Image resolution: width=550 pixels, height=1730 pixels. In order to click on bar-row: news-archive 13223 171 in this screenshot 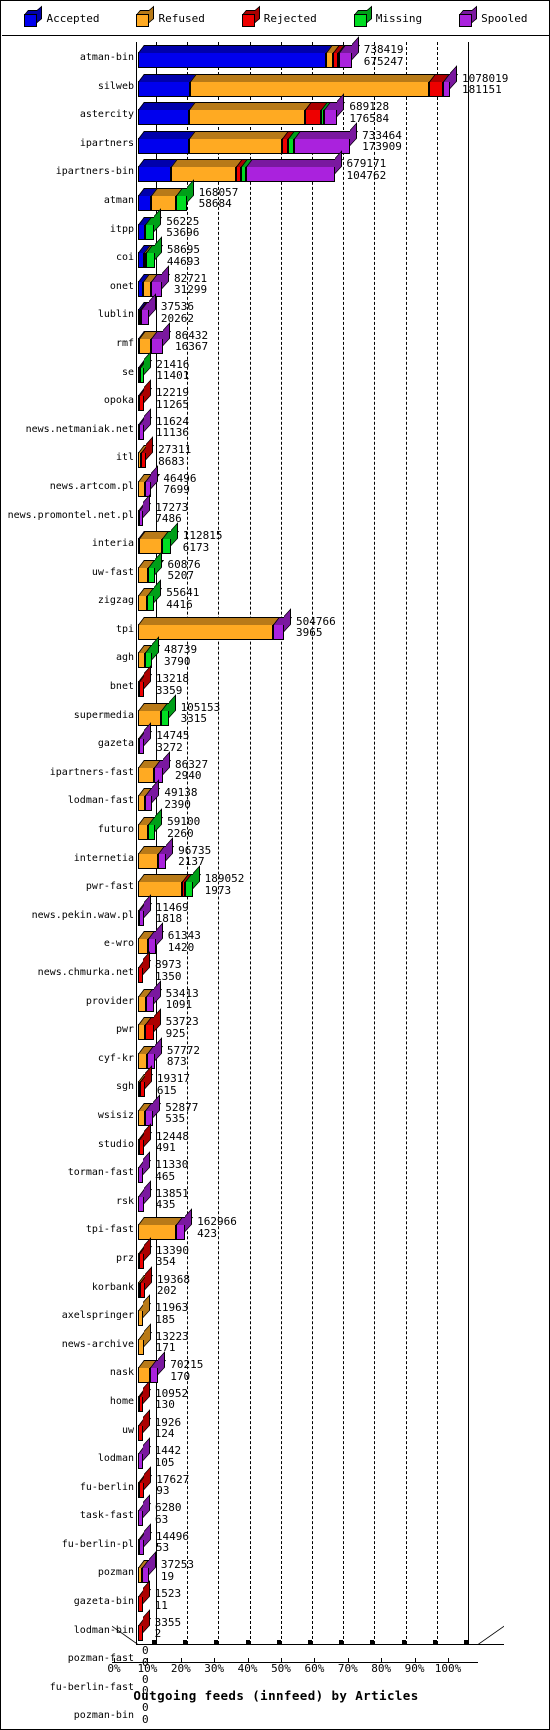, I will do `click(275, 1340)`.